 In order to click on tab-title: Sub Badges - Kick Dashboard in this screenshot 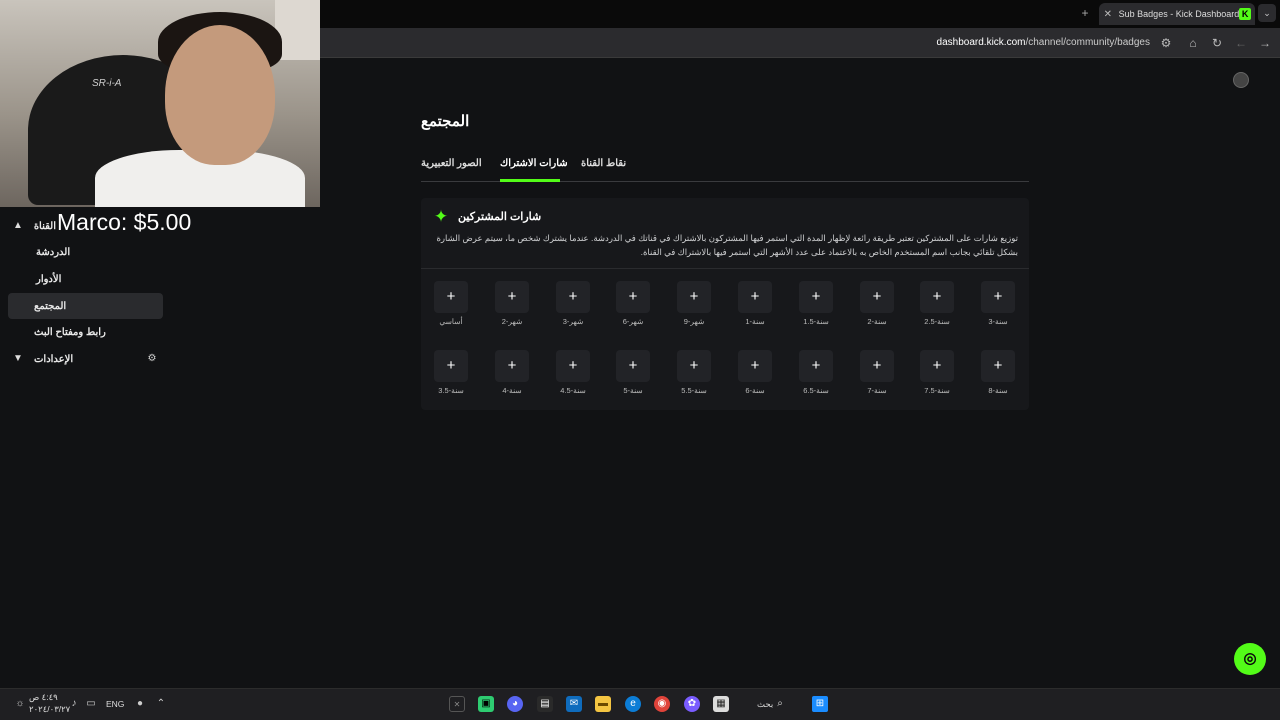, I will do `click(1179, 14)`.